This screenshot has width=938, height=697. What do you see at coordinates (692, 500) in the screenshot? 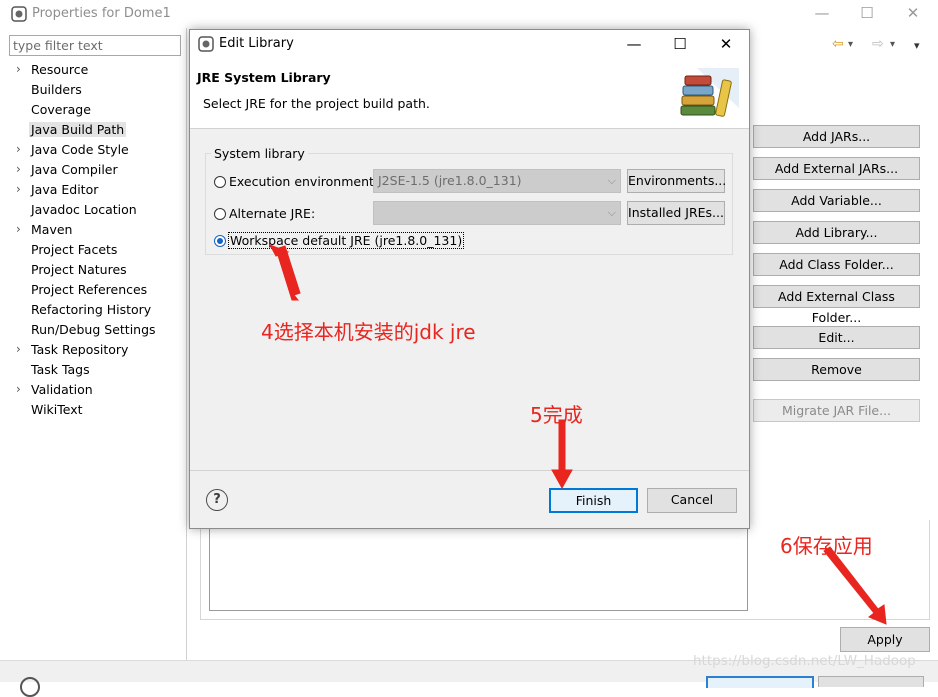
I see `cancel-button: Cancel` at bounding box center [692, 500].